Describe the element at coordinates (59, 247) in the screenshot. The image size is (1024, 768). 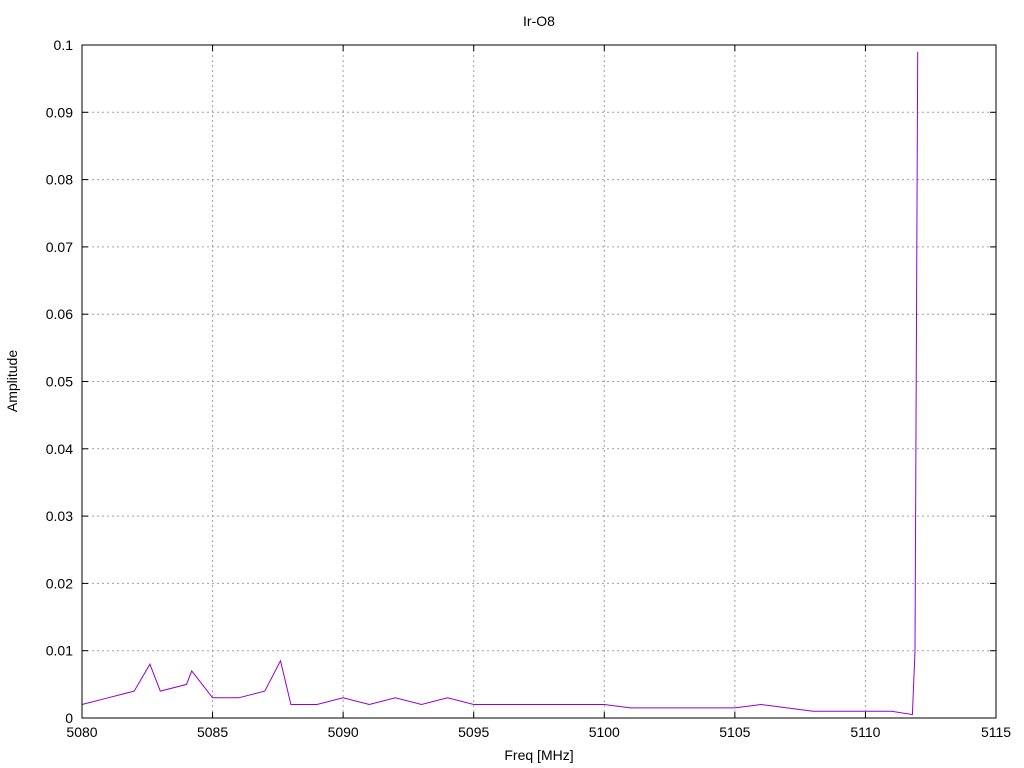
I see `y-tick-label: 0.07` at that location.